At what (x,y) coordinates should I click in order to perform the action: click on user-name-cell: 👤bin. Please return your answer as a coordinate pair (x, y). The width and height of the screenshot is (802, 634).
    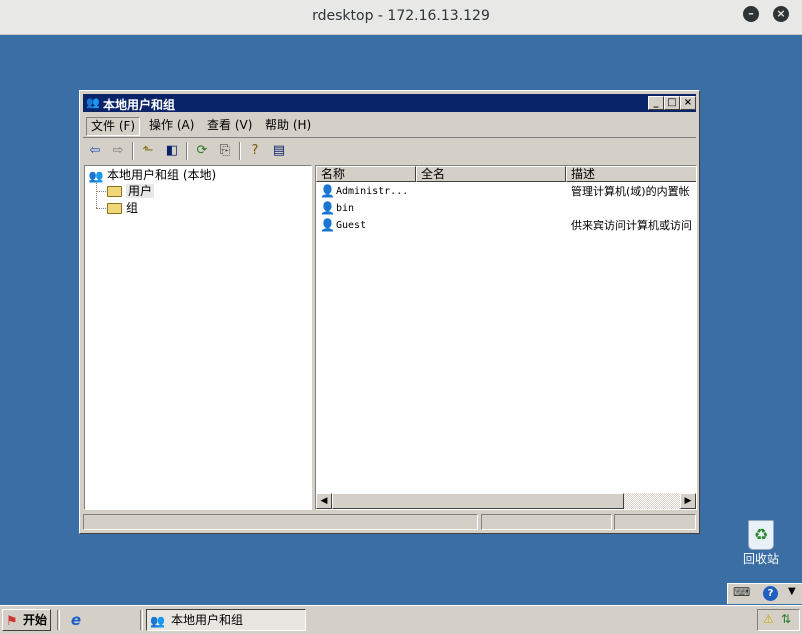
    Looking at the image, I should click on (337, 208).